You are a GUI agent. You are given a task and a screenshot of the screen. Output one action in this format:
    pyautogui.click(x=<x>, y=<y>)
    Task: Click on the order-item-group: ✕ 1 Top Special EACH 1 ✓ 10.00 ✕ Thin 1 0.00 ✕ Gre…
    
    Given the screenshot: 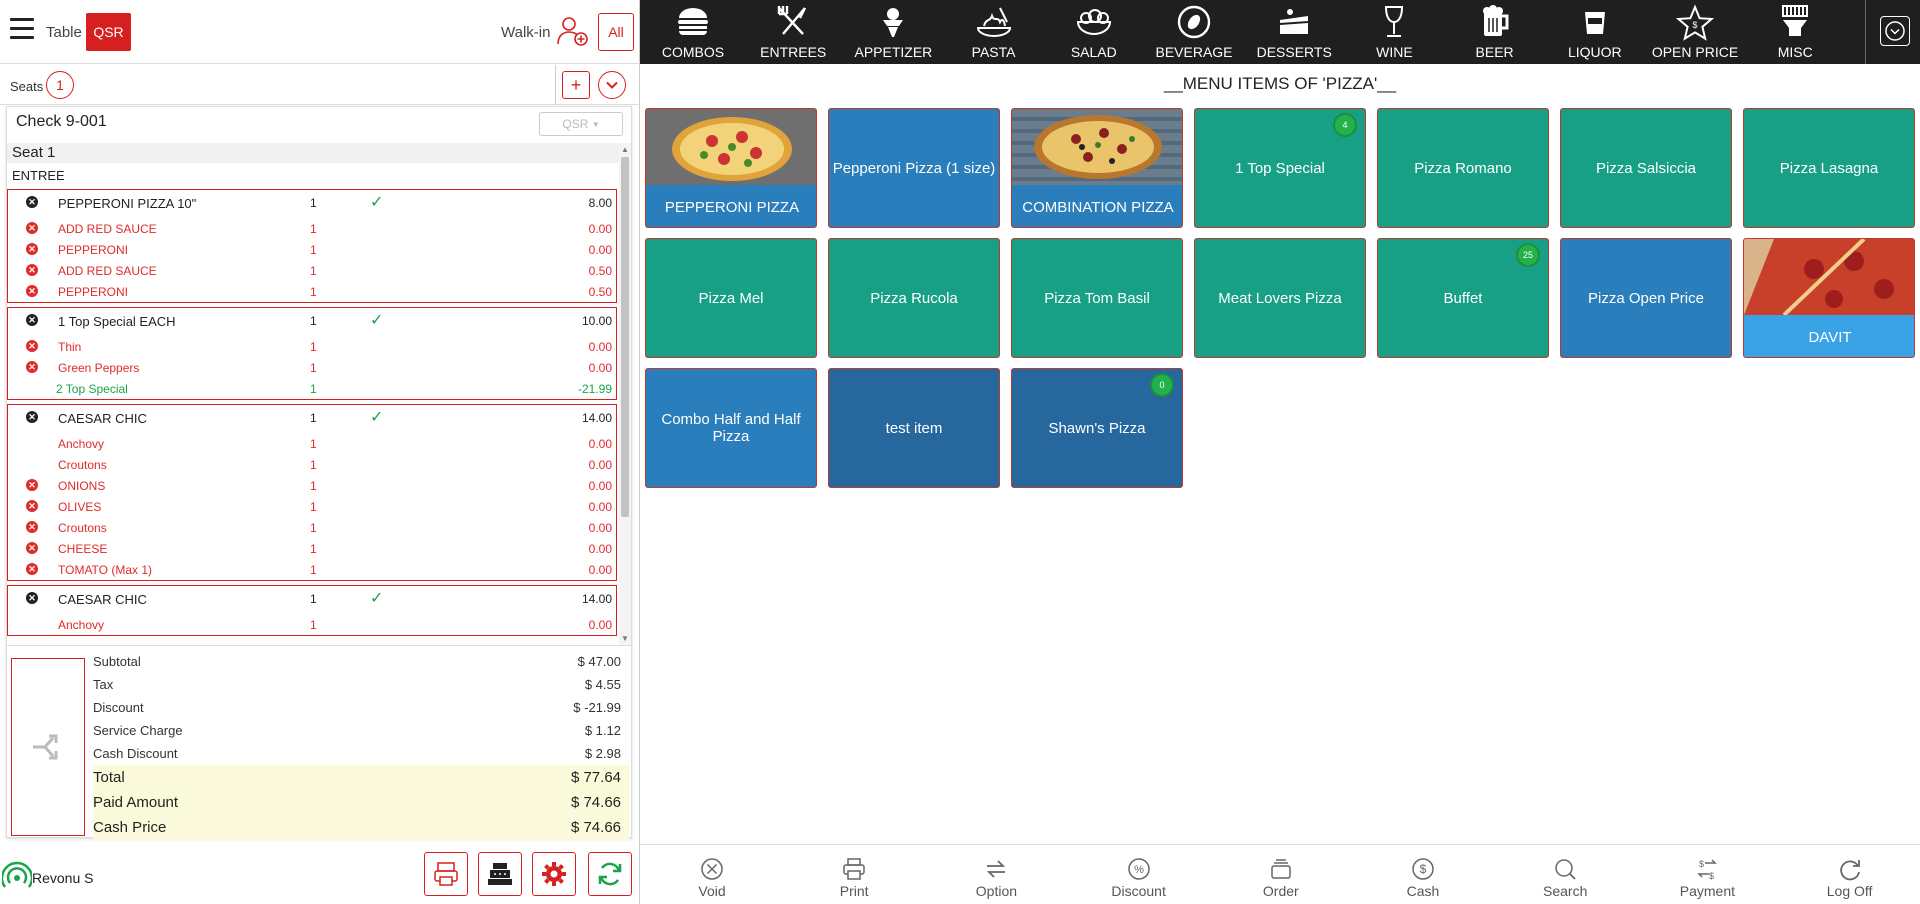 What is the action you would take?
    pyautogui.click(x=312, y=353)
    